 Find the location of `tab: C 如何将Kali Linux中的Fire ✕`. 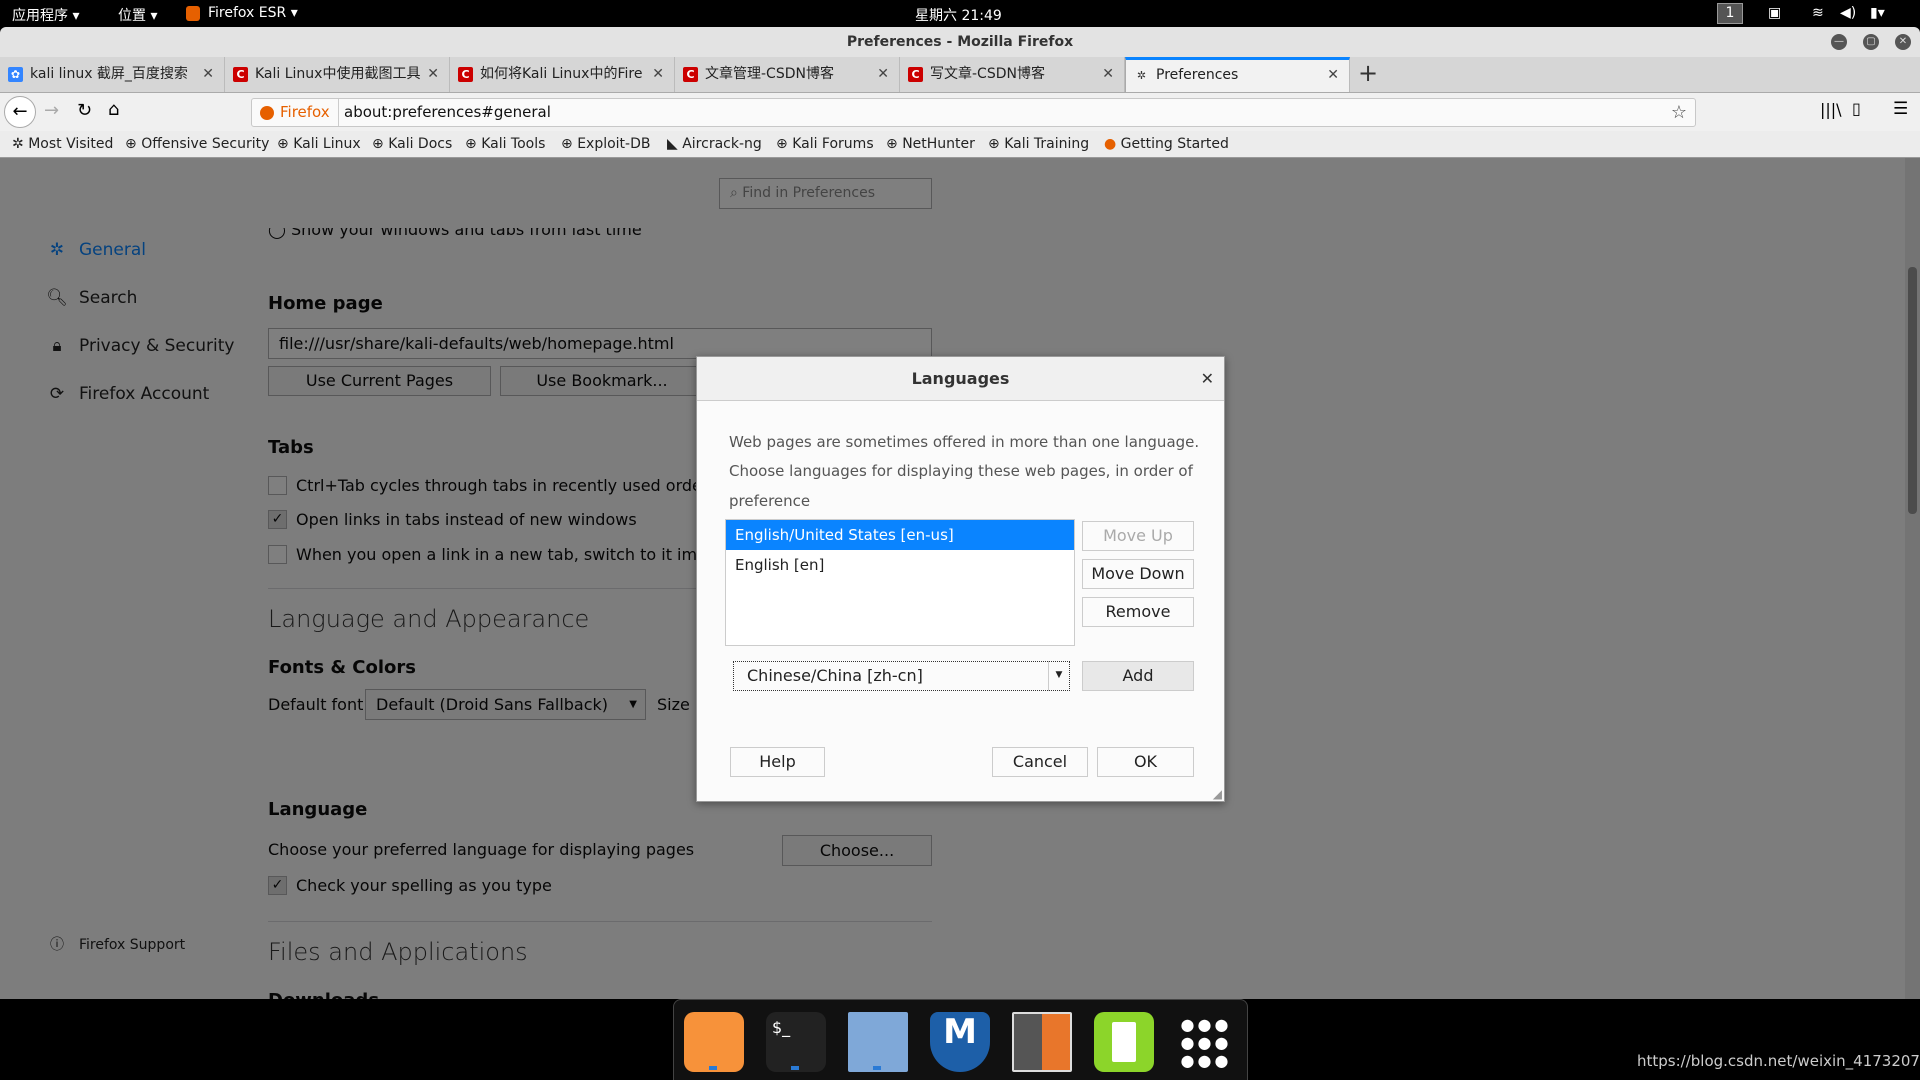

tab: C 如何将Kali Linux中的Fire ✕ is located at coordinates (562, 74).